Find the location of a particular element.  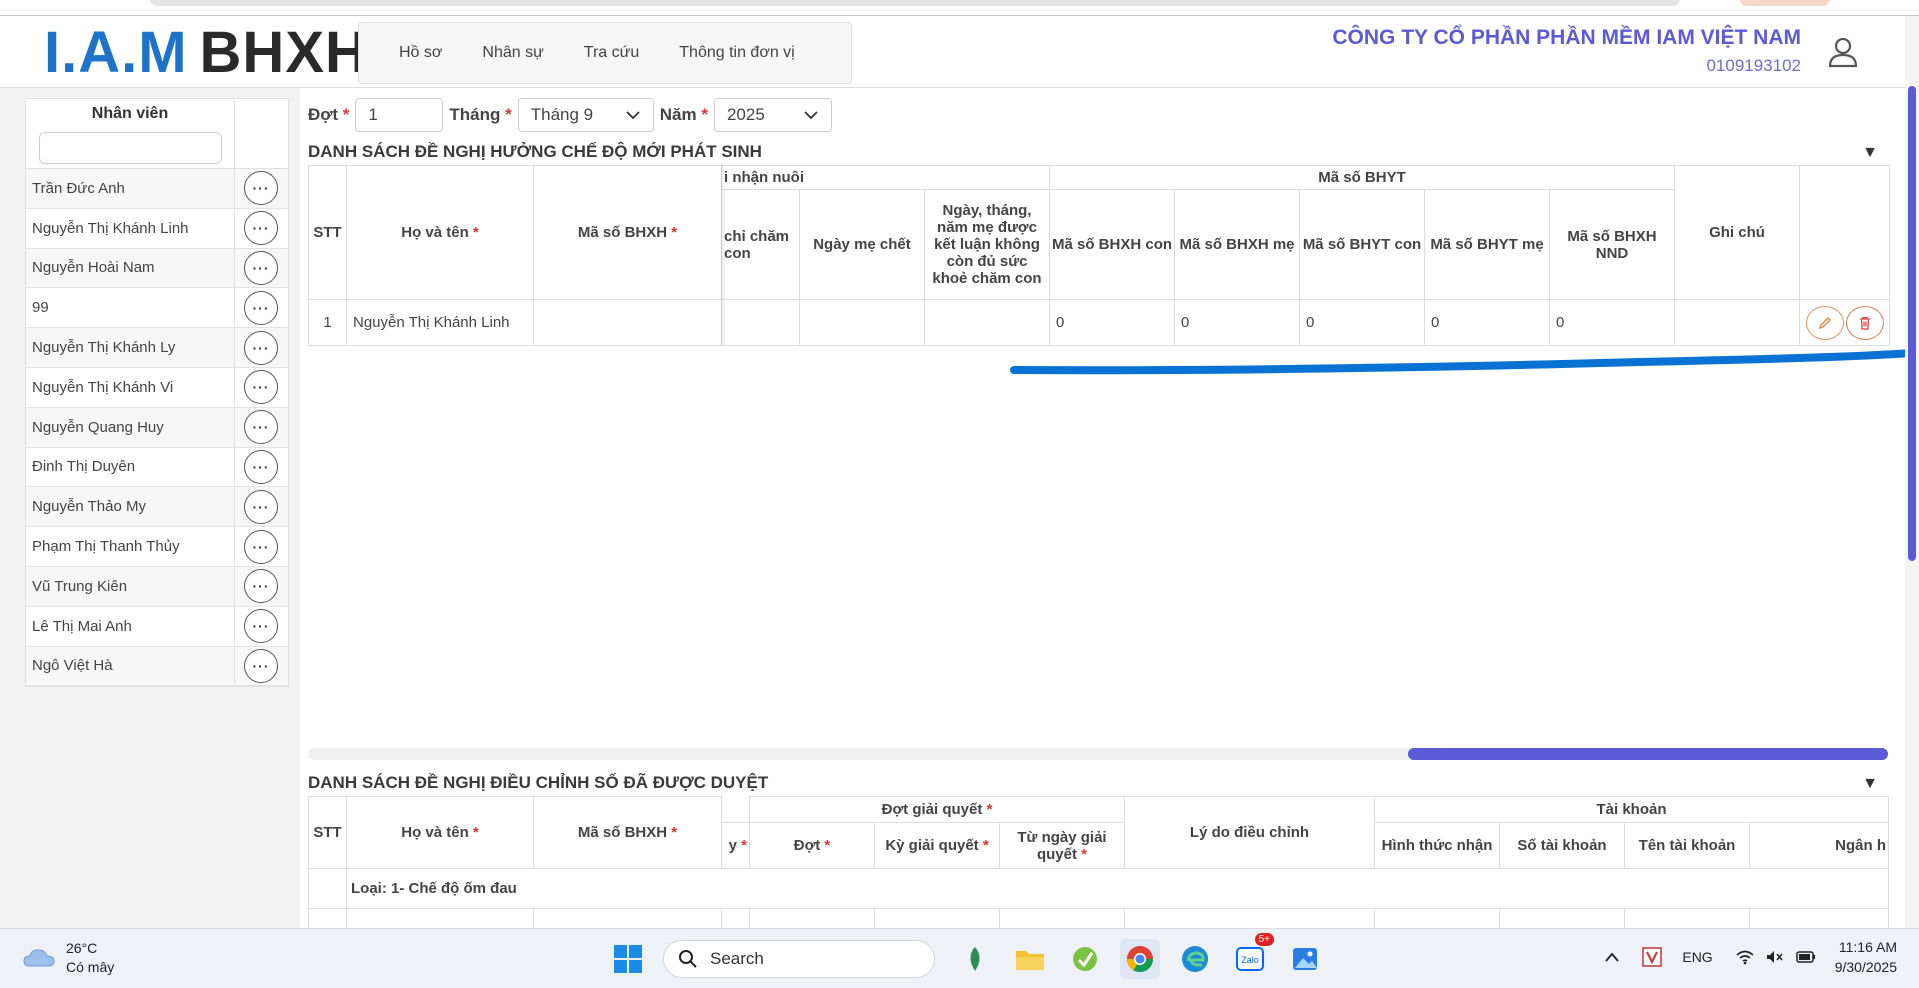

list-item: Trần Đức Anh ··· is located at coordinates (157, 189).